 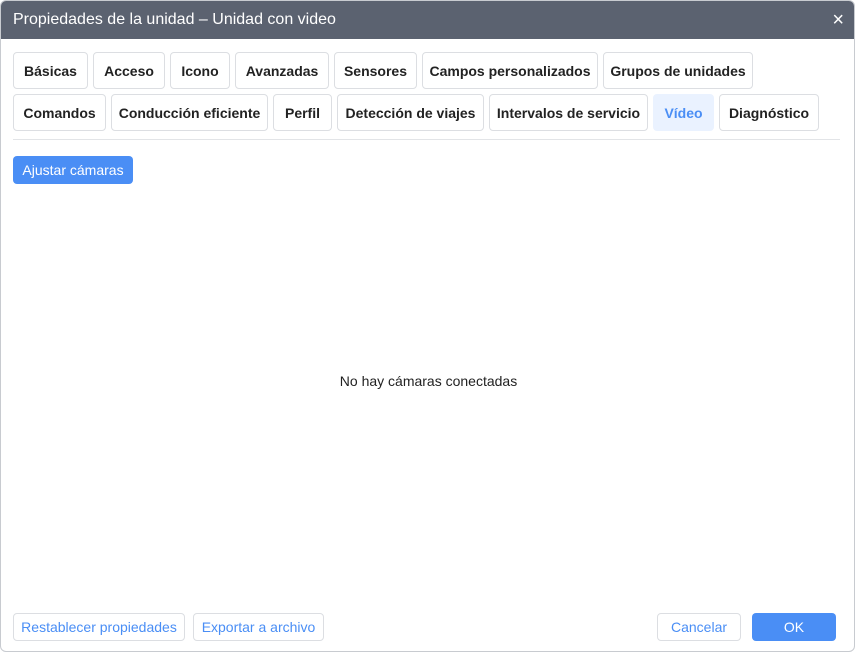 I want to click on close-icon: ×, so click(x=838, y=20).